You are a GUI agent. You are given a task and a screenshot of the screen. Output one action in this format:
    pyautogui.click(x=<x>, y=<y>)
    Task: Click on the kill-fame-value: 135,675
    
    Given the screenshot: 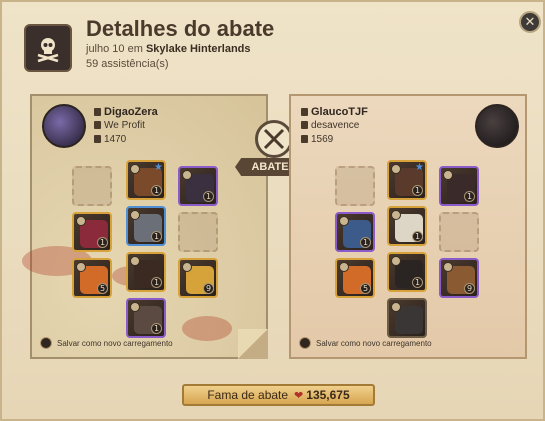 What is the action you would take?
    pyautogui.click(x=328, y=395)
    